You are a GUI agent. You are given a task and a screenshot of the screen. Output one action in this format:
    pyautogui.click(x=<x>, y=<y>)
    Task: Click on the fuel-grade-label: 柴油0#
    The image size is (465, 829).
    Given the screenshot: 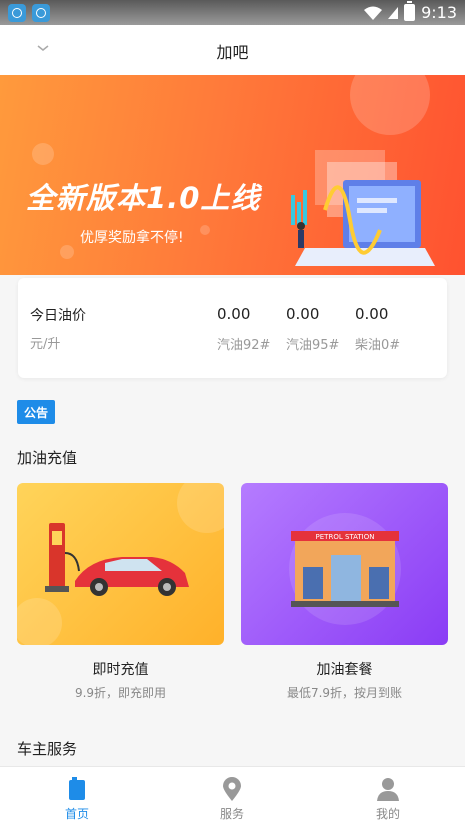 What is the action you would take?
    pyautogui.click(x=378, y=345)
    